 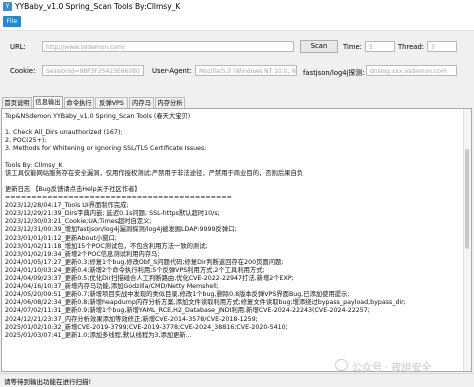 I want to click on scrollbar-thumb, so click(x=467, y=199).